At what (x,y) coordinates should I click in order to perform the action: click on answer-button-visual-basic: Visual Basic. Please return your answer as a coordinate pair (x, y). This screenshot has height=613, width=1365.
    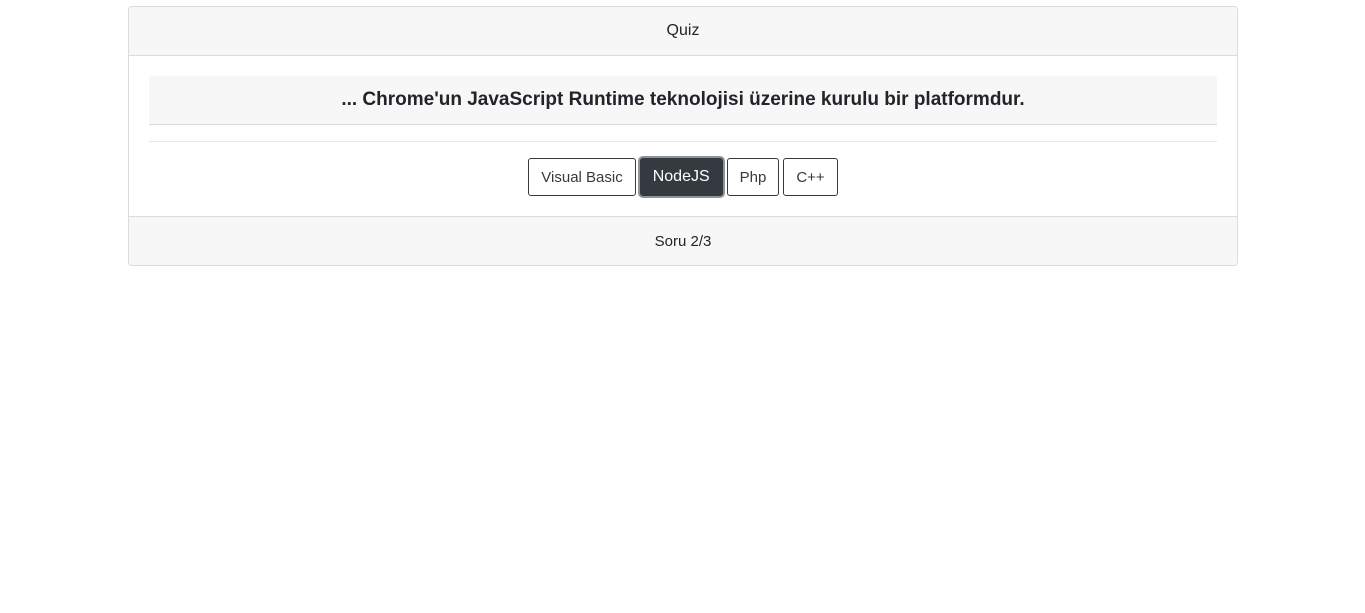
    Looking at the image, I should click on (582, 177).